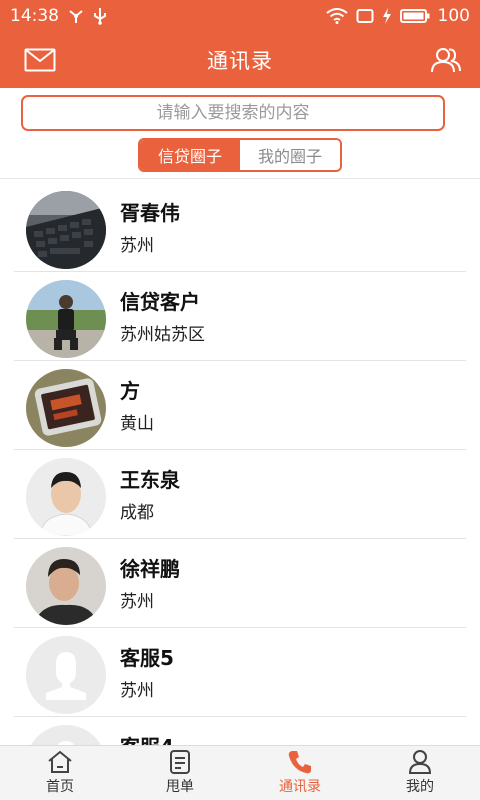  Describe the element at coordinates (240, 16) in the screenshot. I see `status-bar: 14:38 100` at that location.